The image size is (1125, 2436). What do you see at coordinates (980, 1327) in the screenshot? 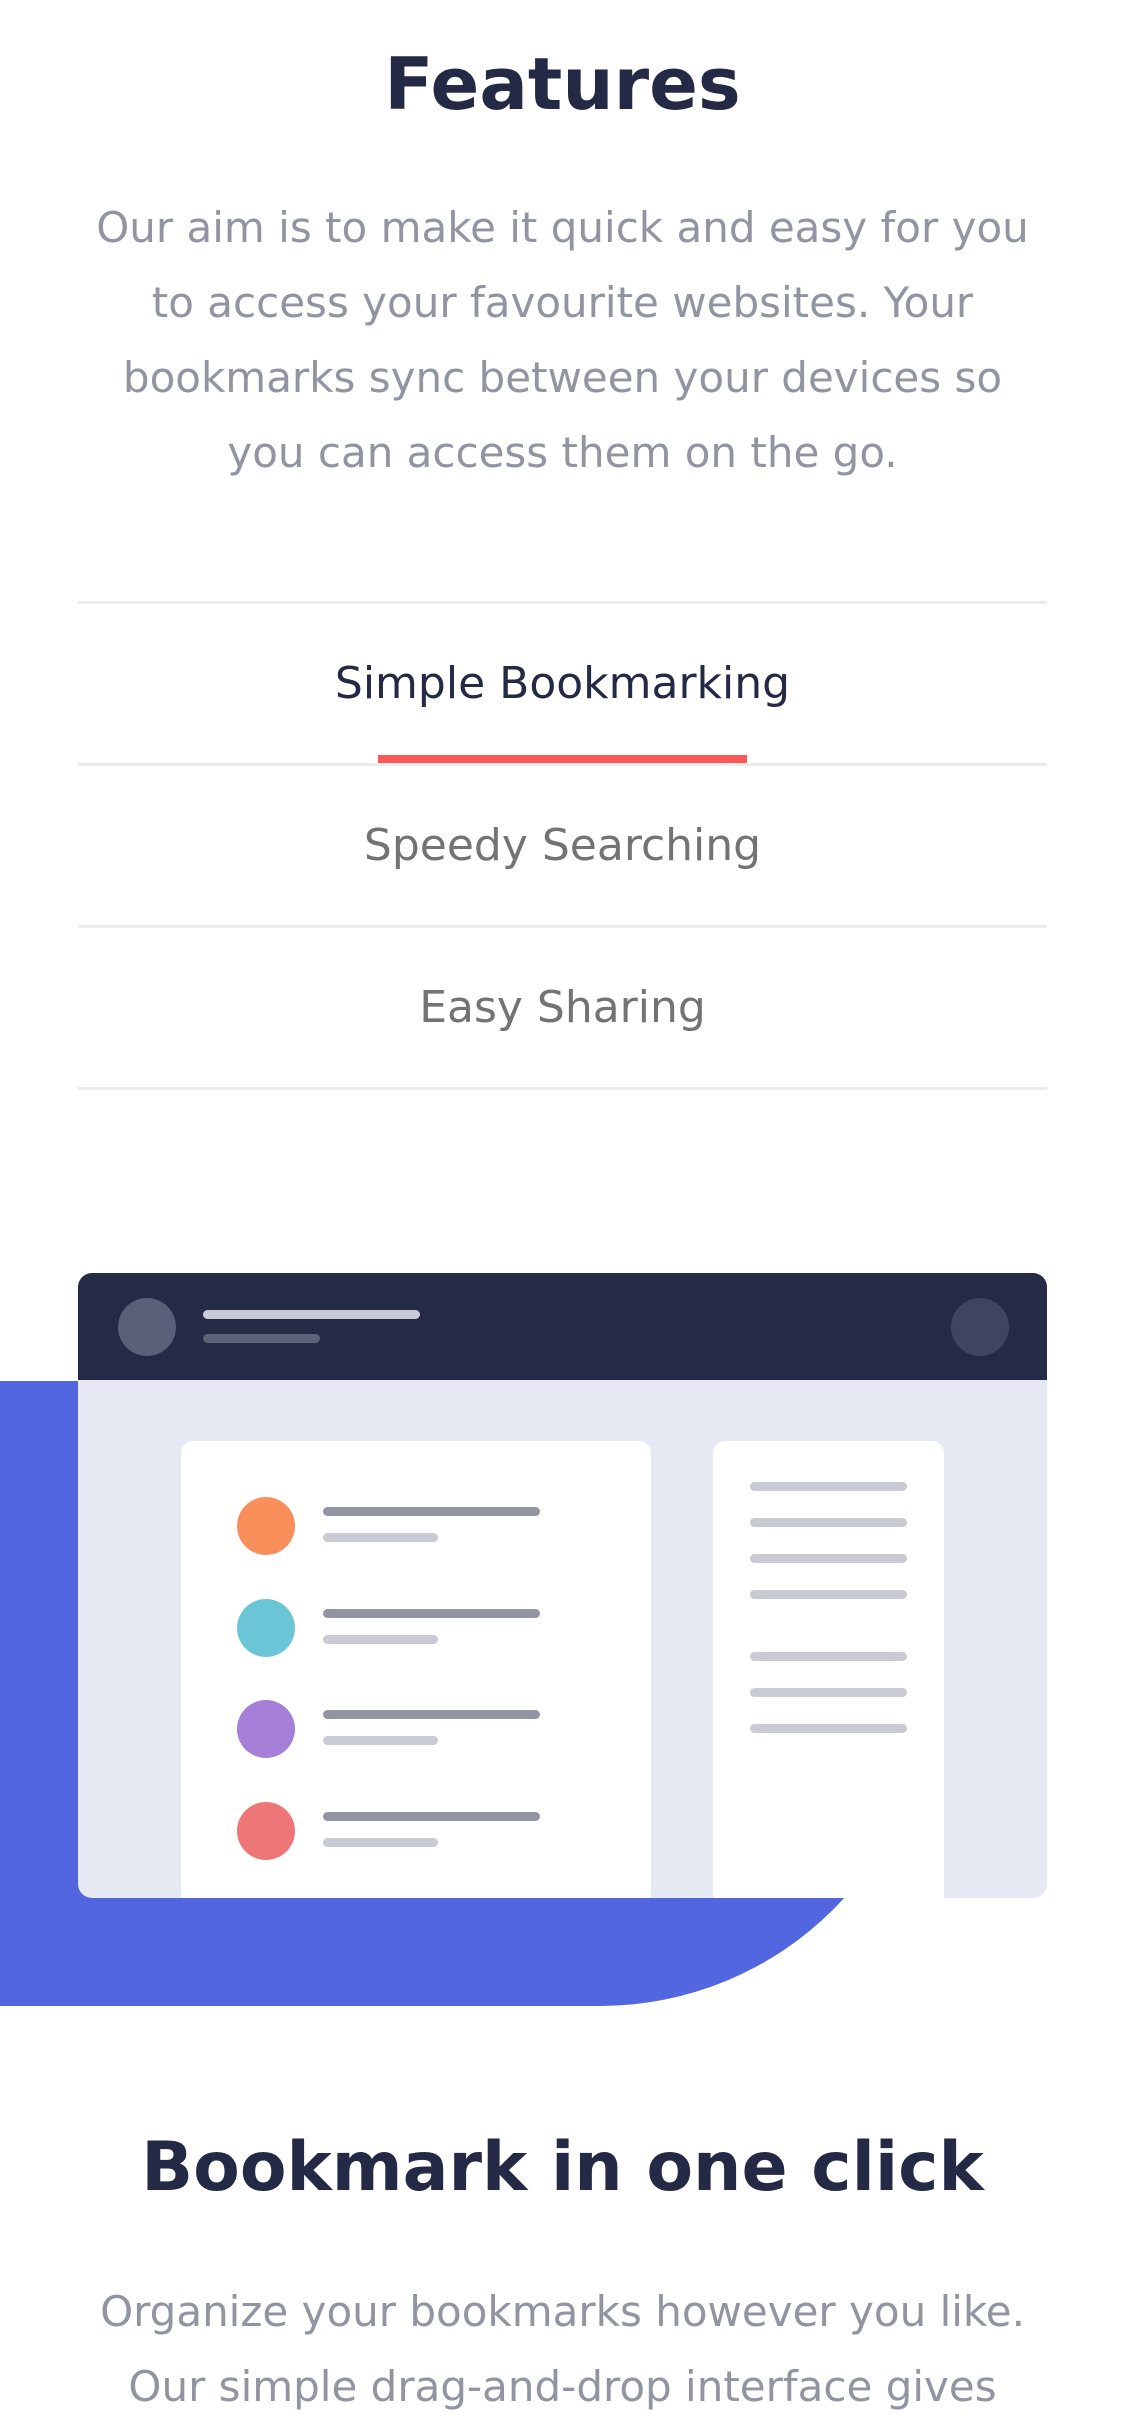
I see `menu-circle-icon` at bounding box center [980, 1327].